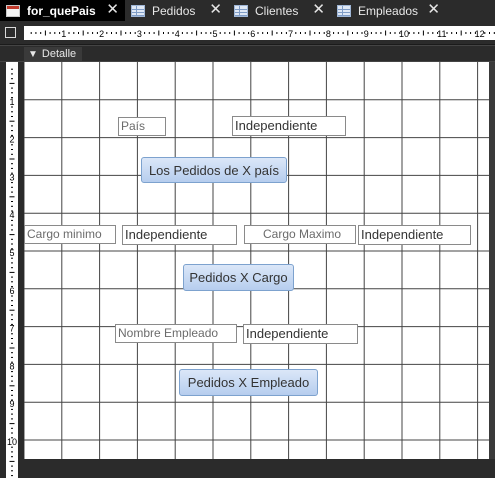  What do you see at coordinates (277, 10) in the screenshot?
I see `tab-label: Clientes` at bounding box center [277, 10].